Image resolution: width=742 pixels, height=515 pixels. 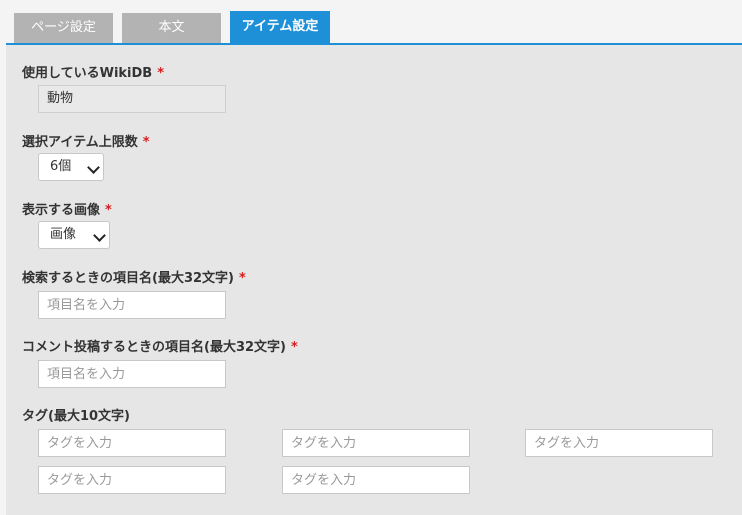 I want to click on tab-bar: ページ設定 本文 アイテム設定, so click(x=371, y=22).